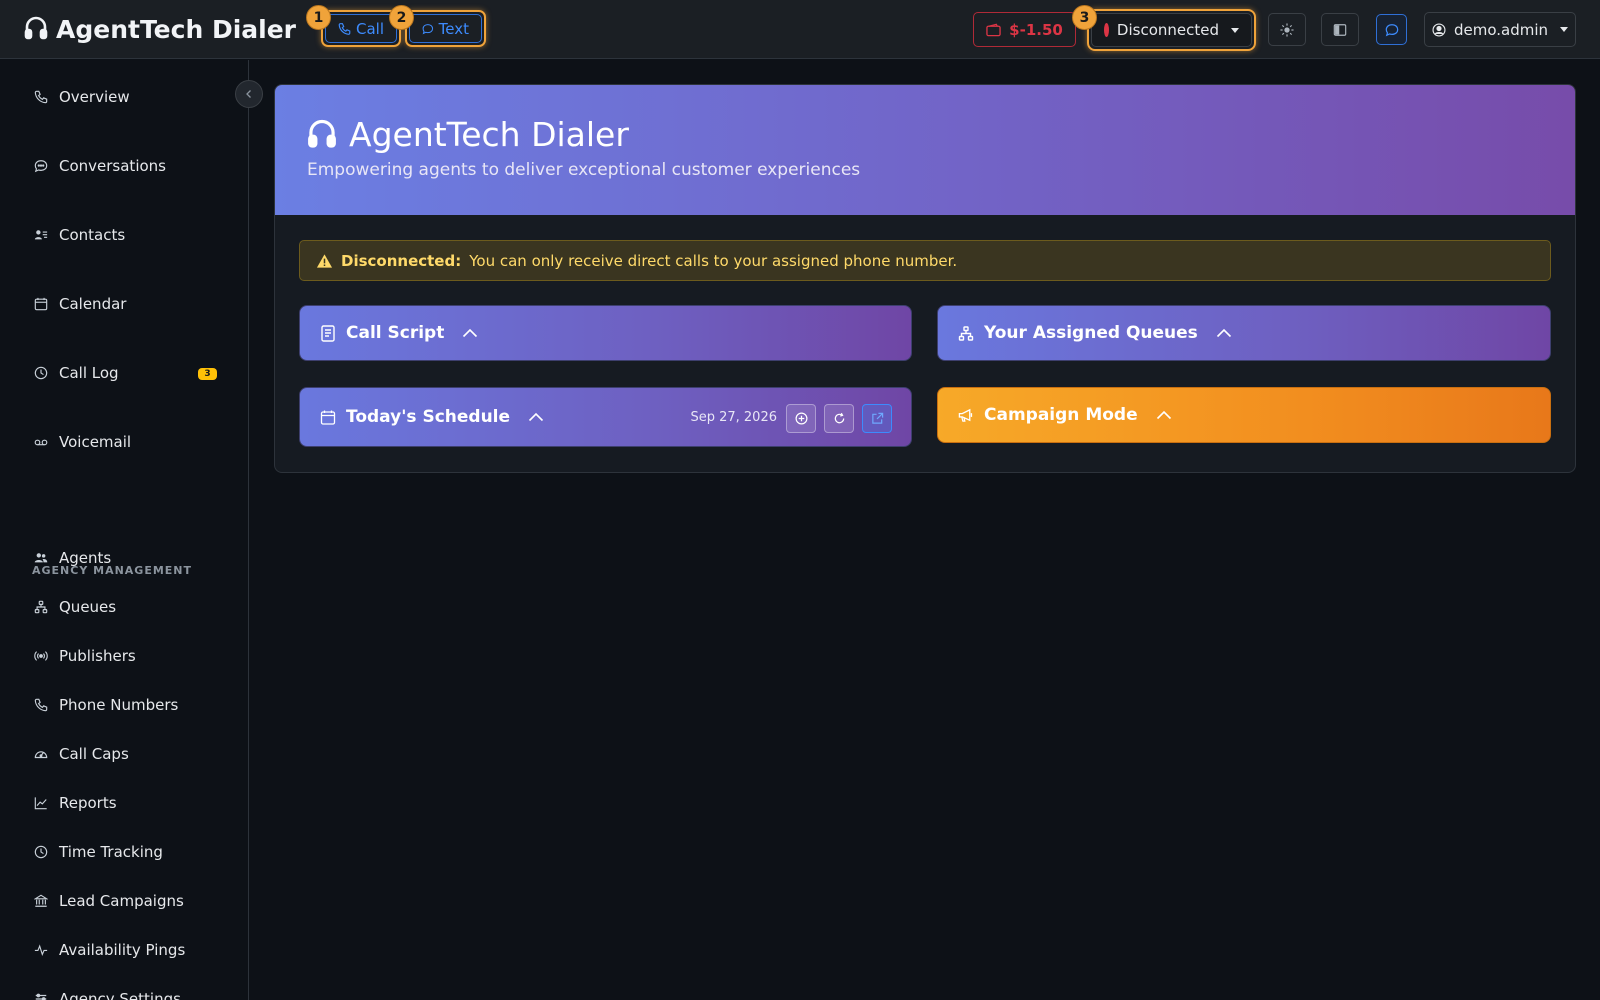 The width and height of the screenshot is (1600, 1000). I want to click on layout-toggle-button, so click(1340, 29).